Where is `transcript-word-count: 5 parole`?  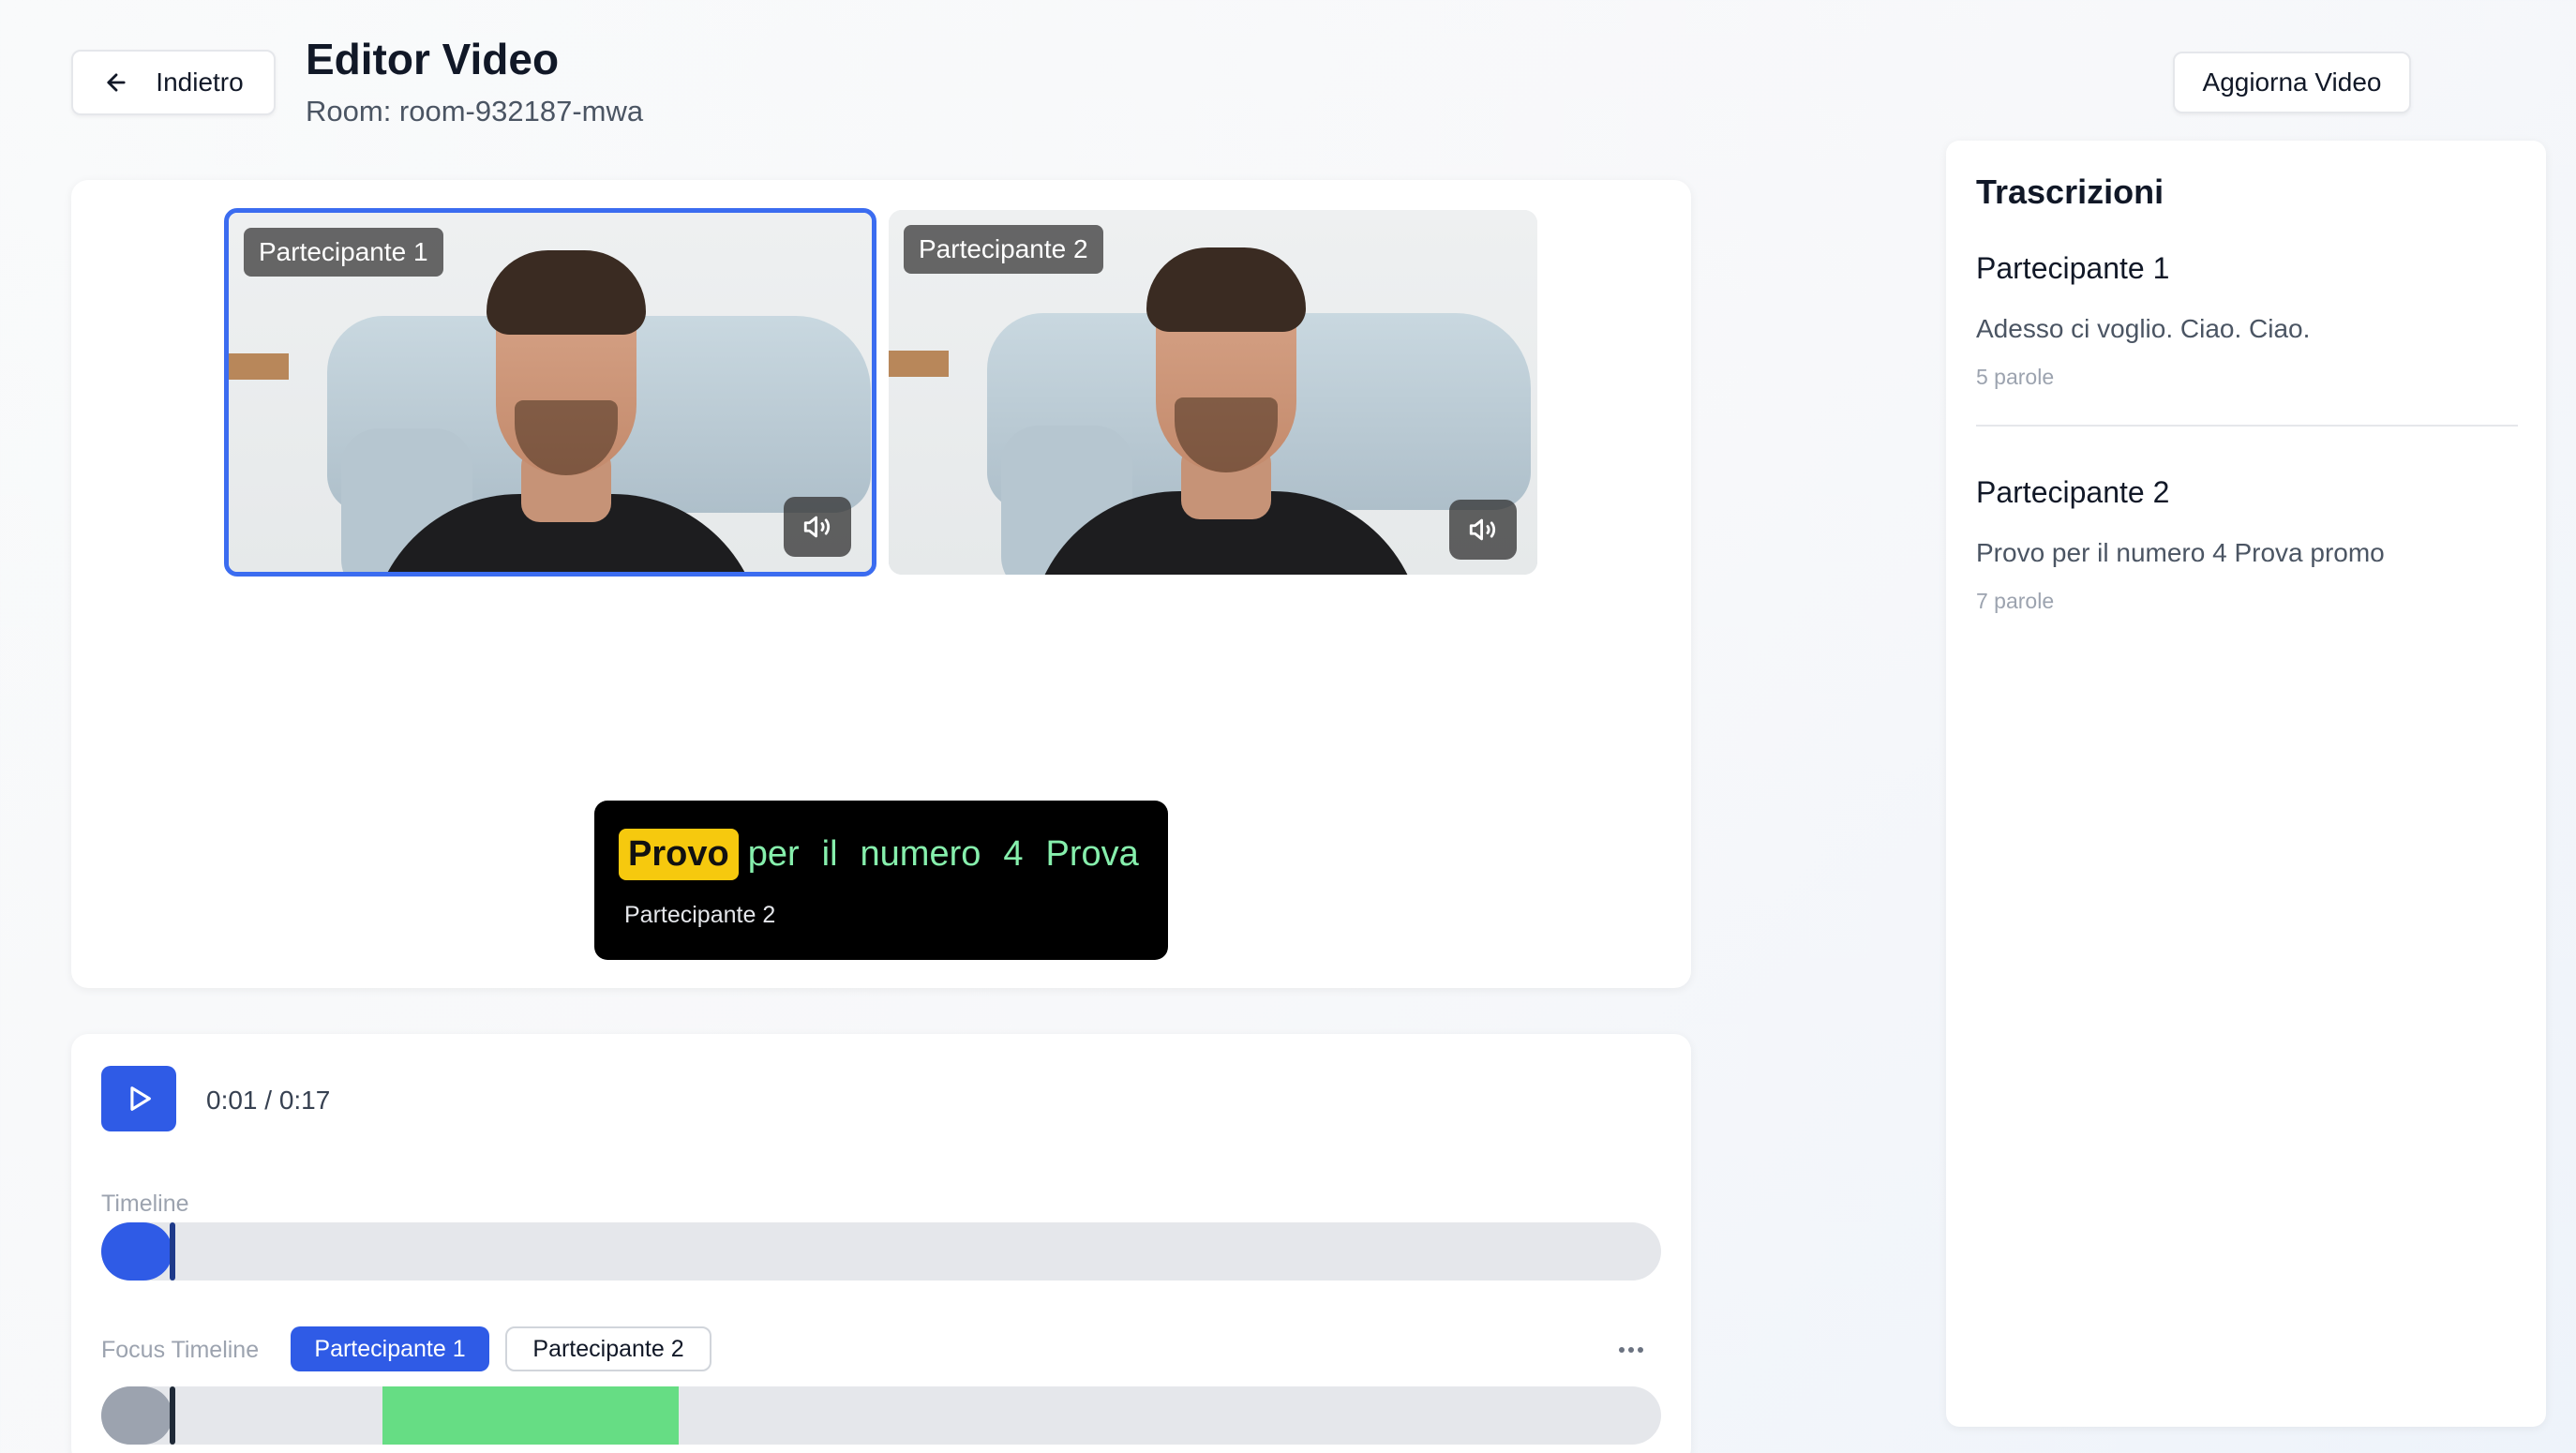
transcript-word-count: 5 parole is located at coordinates (2015, 377).